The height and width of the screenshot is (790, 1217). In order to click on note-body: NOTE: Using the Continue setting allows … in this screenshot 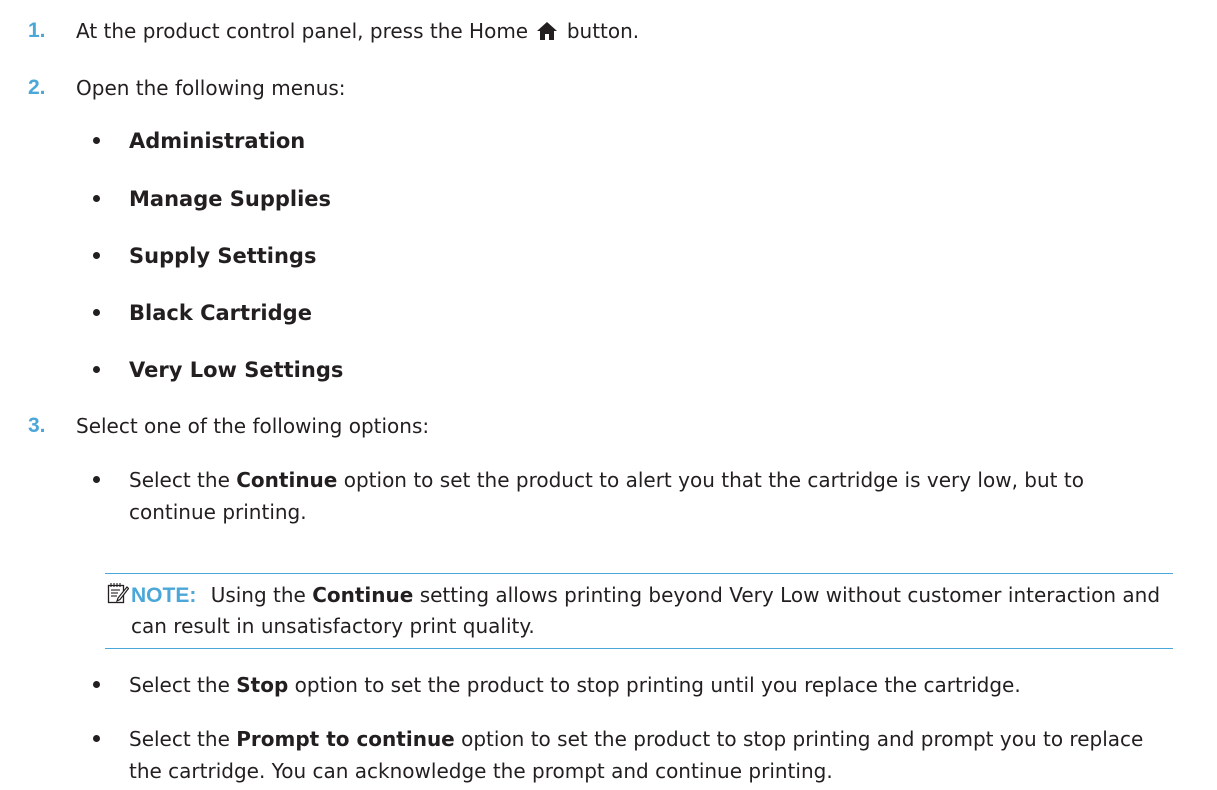, I will do `click(652, 611)`.